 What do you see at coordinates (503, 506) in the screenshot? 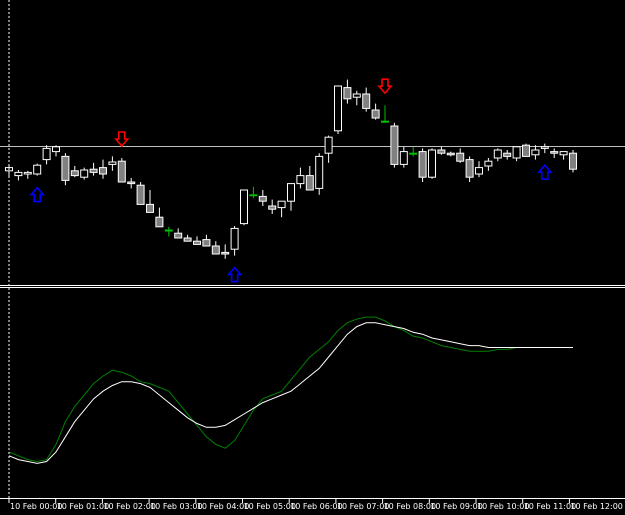
I see `time-tick-label: 10 Feb 10:00` at bounding box center [503, 506].